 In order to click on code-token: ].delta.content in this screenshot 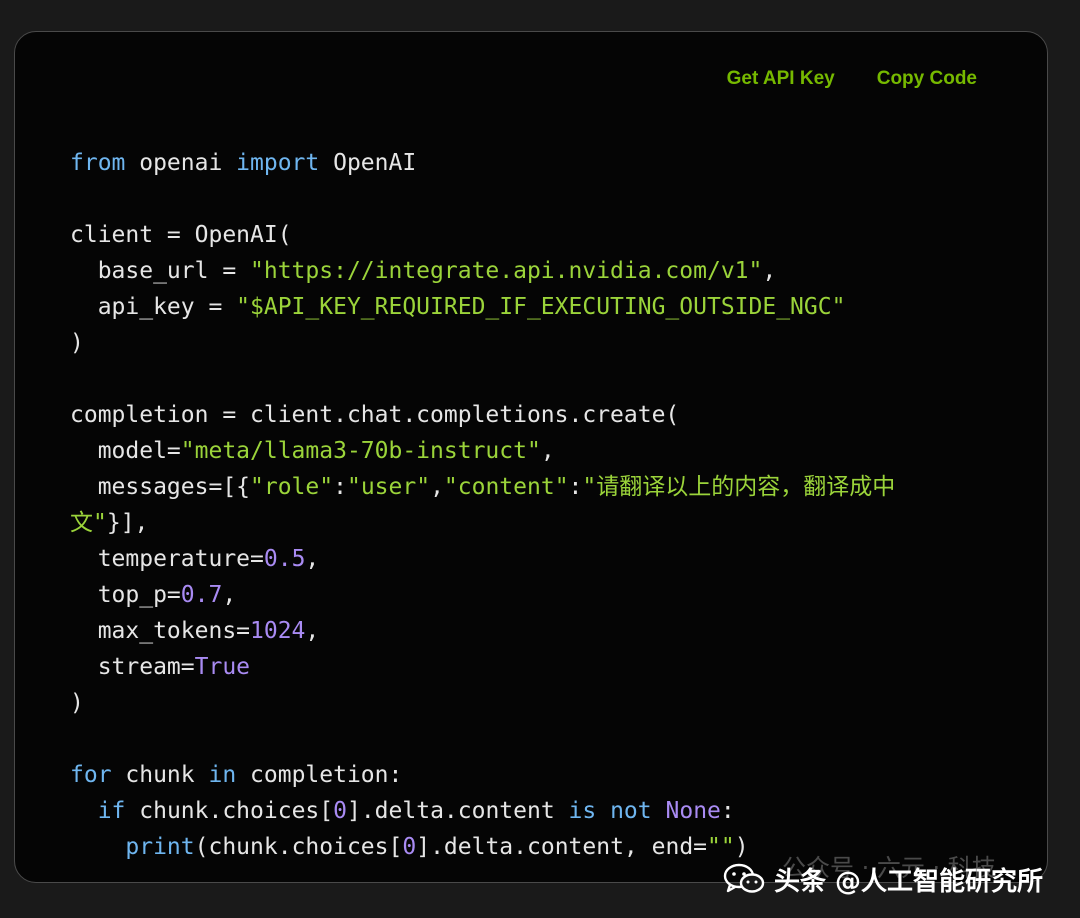, I will do `click(457, 811)`.